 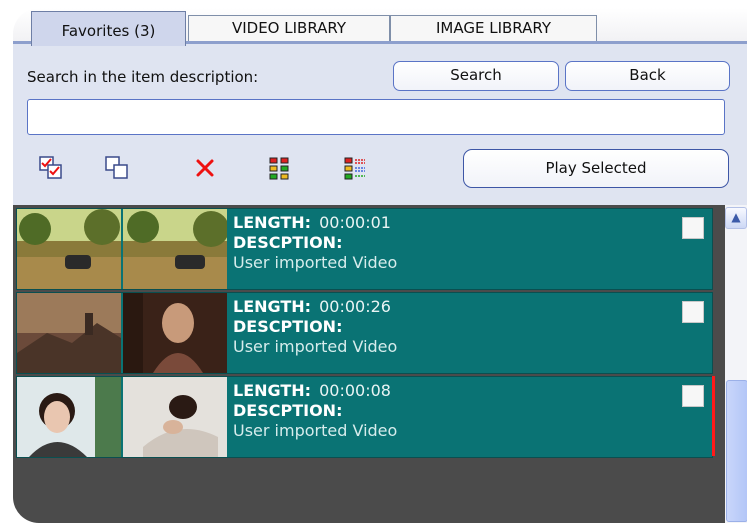 I want to click on list-view-icon, so click(x=355, y=168).